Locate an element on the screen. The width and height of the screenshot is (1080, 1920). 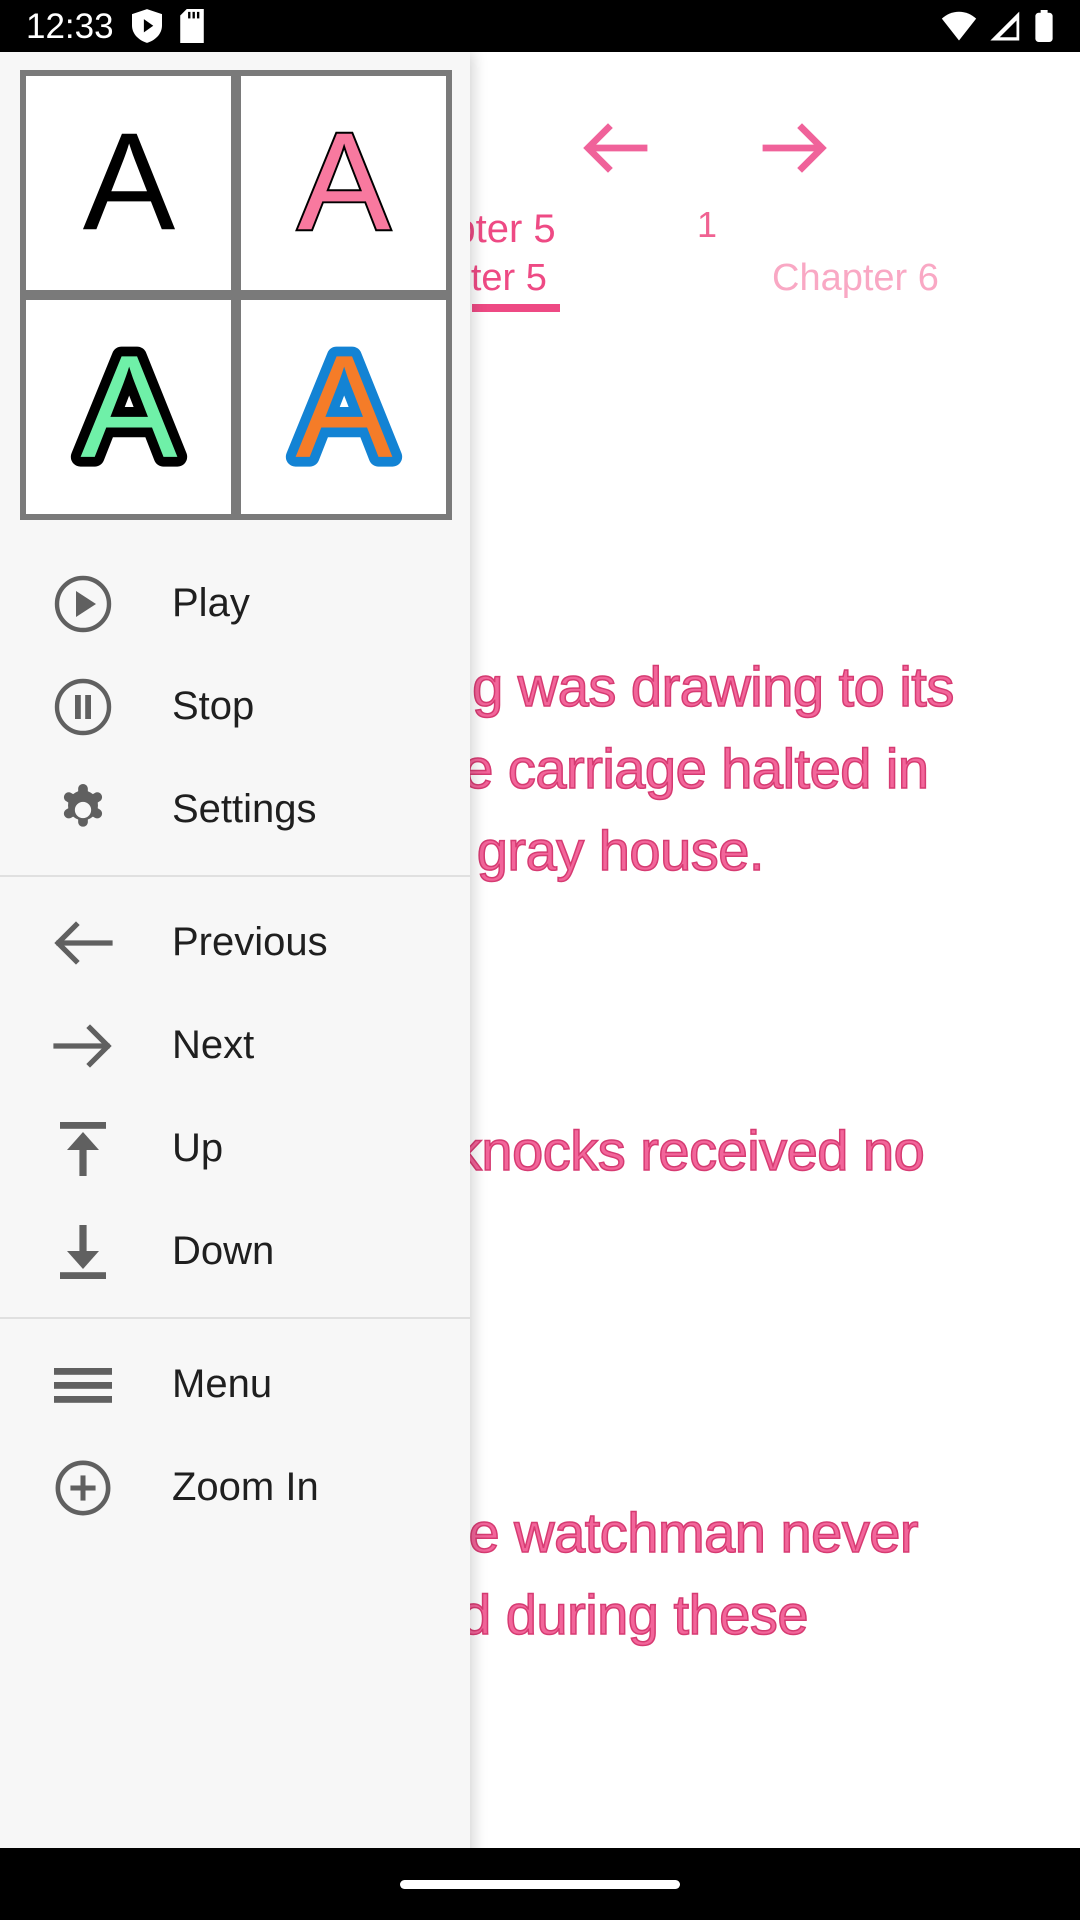
drawer-item-next-label: Next is located at coordinates (213, 1045).